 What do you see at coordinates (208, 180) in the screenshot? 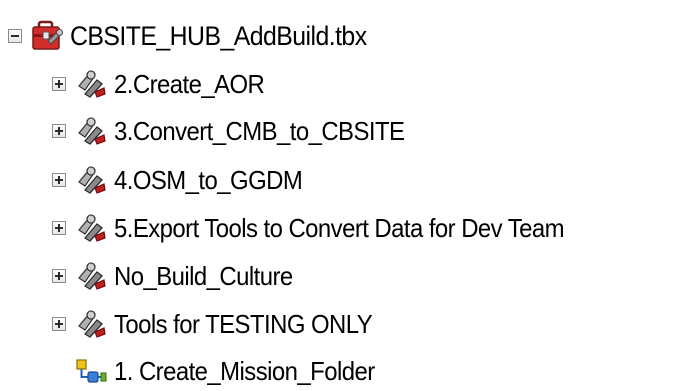
I see `tree-item-label: 4.OSM_to_GGDM` at bounding box center [208, 180].